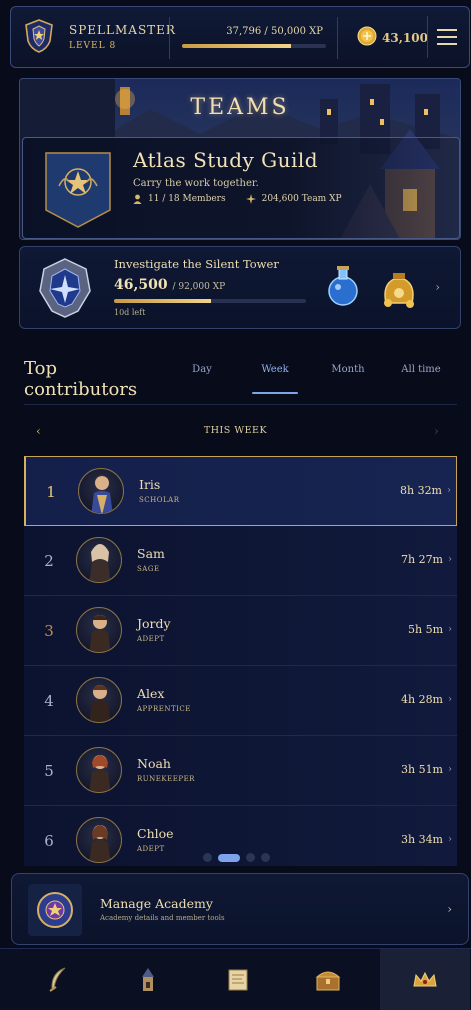 The height and width of the screenshot is (1010, 471). I want to click on nav-crown, so click(425, 979).